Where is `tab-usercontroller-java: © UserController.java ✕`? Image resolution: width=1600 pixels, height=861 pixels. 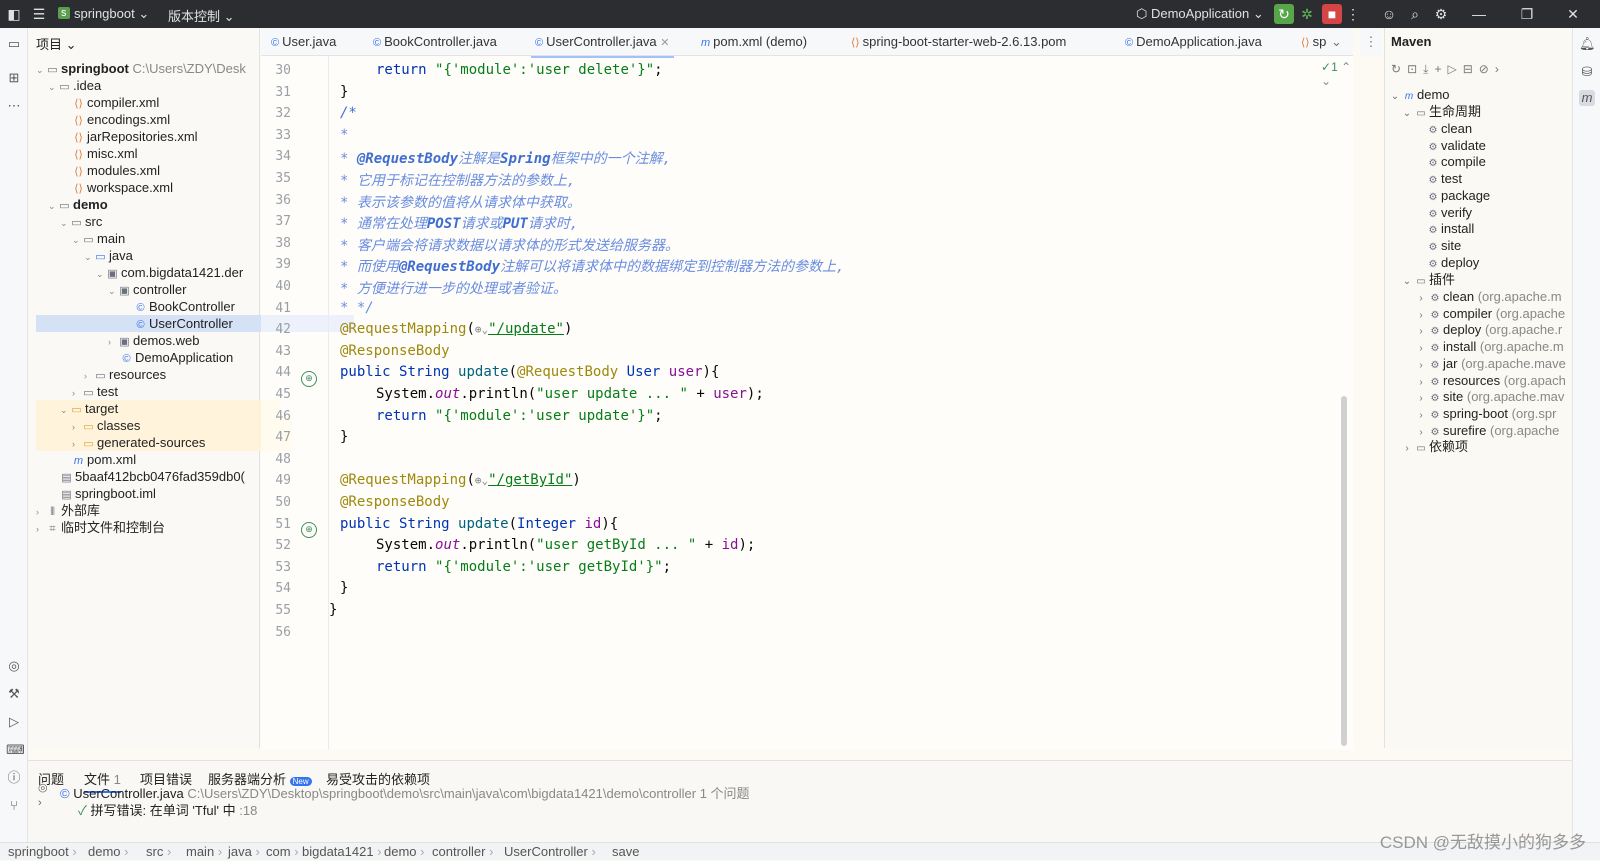
tab-usercontroller-java: © UserController.java ✕ is located at coordinates (602, 43).